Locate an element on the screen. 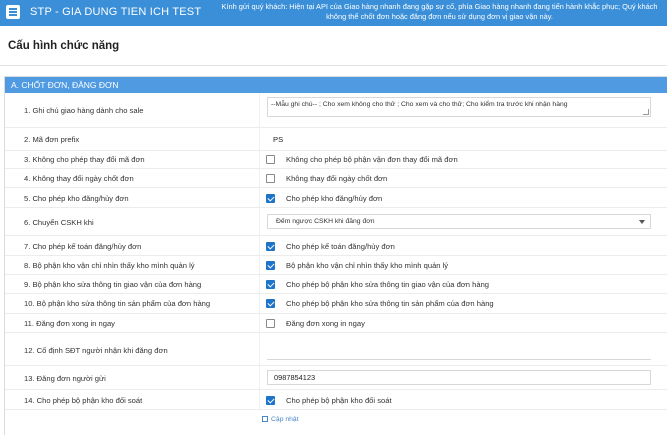 The image size is (667, 435). setting-label: 2. Mã đơn prefix is located at coordinates (52, 139).